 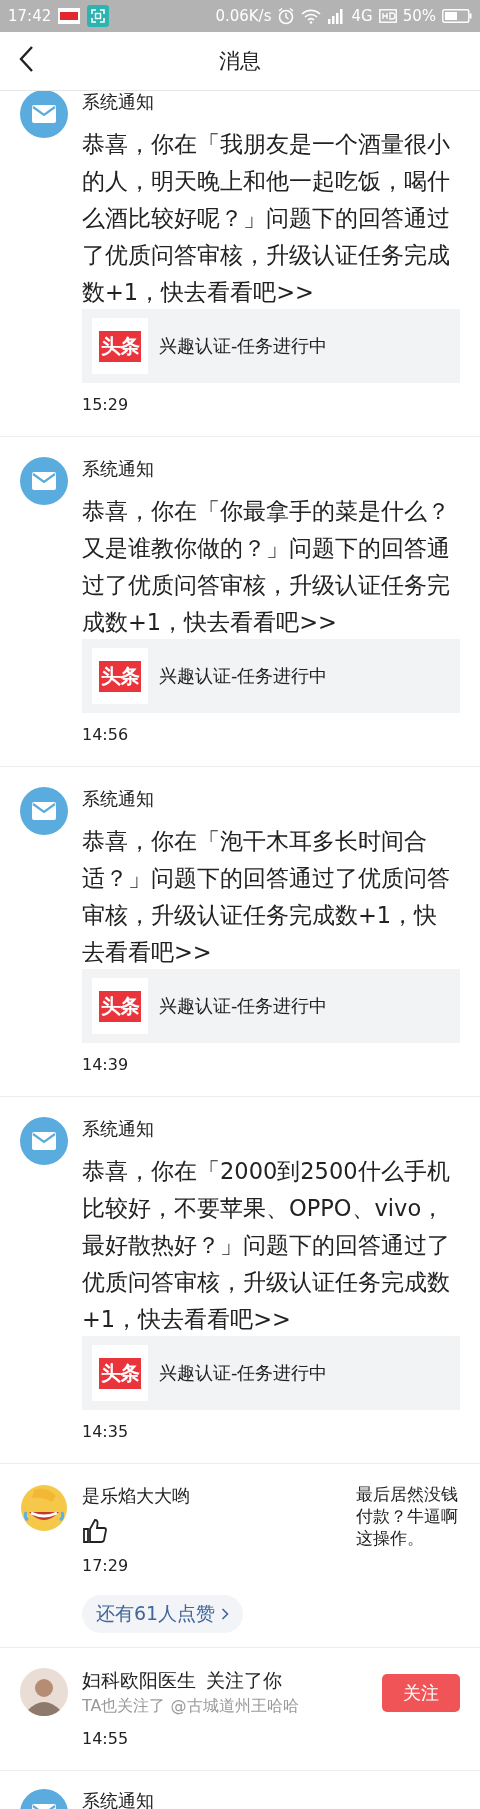 I want to click on signal-icon, so click(x=336, y=16).